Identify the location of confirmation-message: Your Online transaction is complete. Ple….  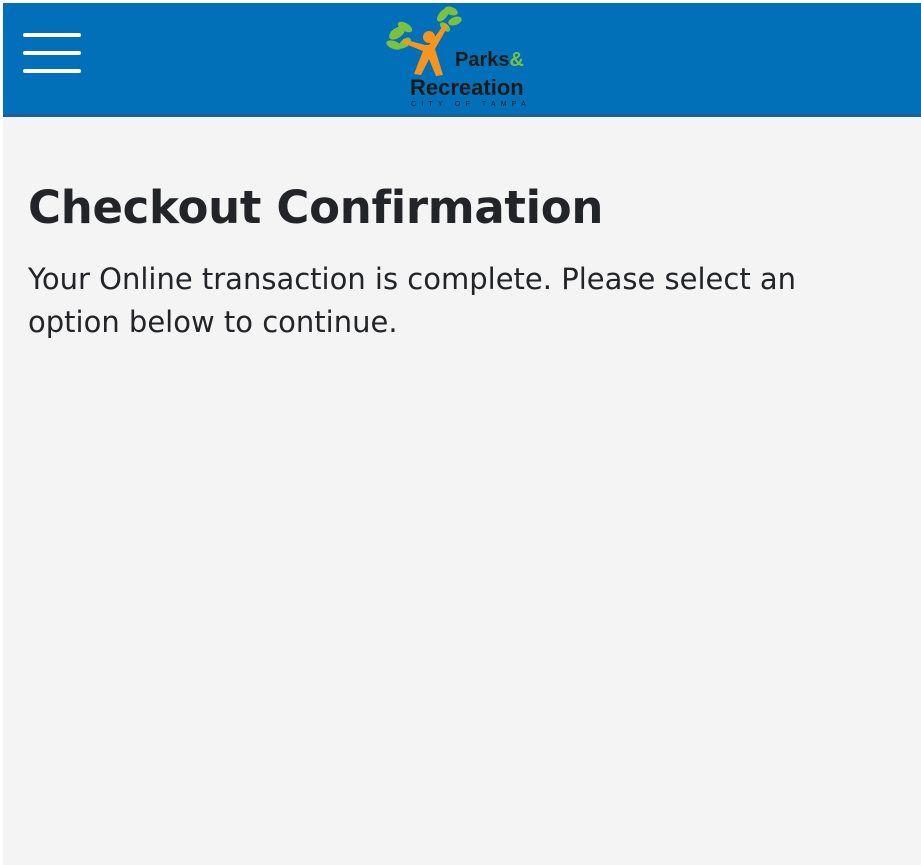
(412, 300).